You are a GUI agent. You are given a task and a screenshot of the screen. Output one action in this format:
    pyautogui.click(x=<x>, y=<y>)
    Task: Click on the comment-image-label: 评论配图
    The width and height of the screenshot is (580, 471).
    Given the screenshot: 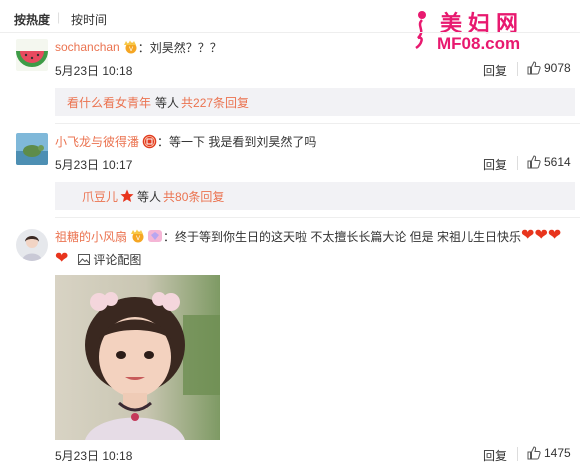 What is the action you would take?
    pyautogui.click(x=117, y=259)
    